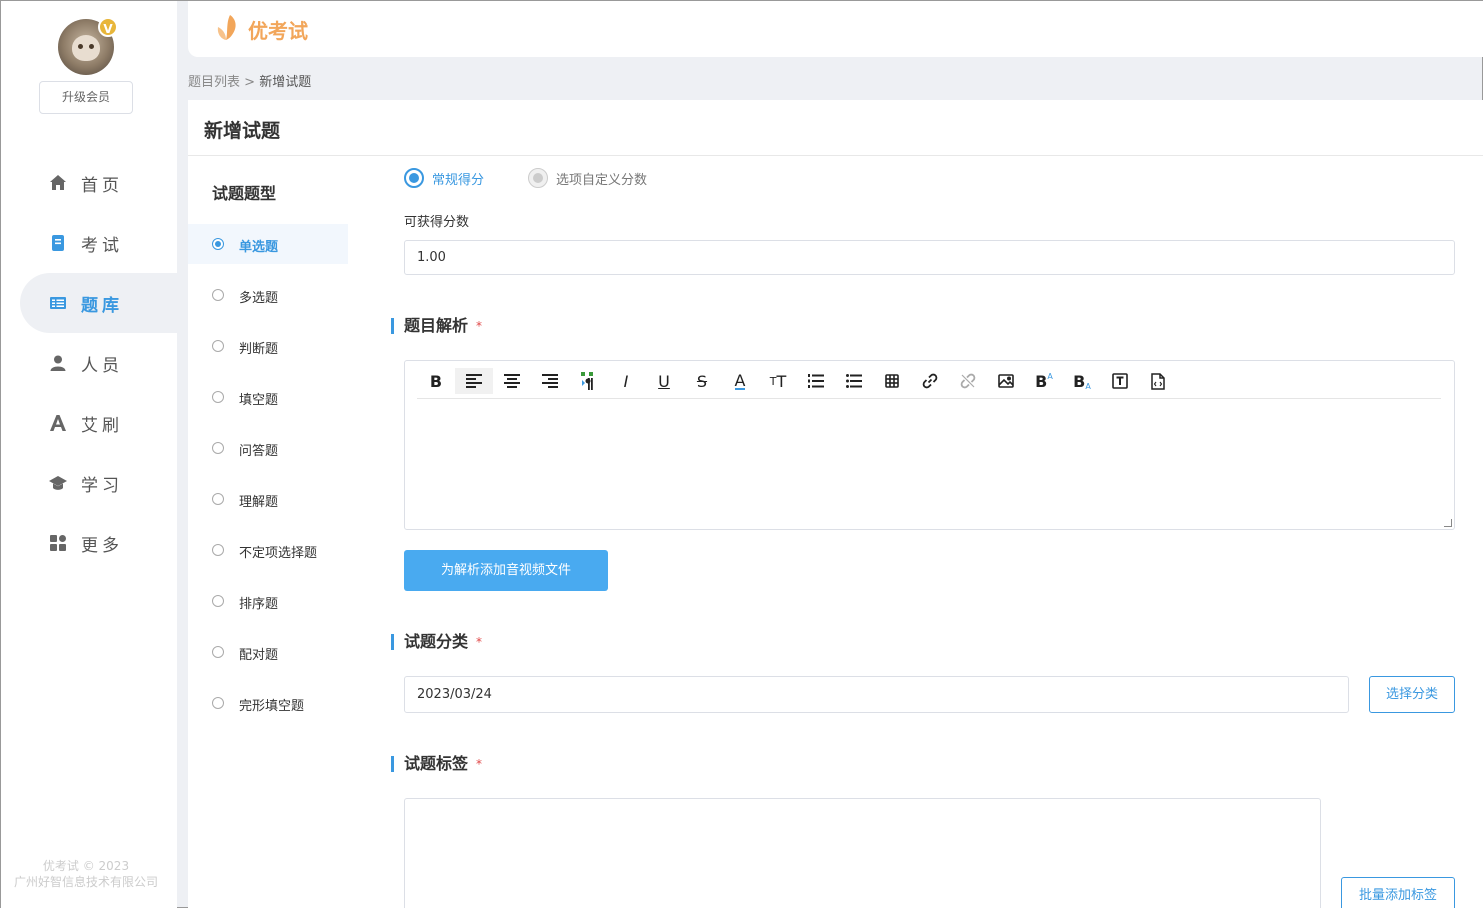 The height and width of the screenshot is (908, 1483). What do you see at coordinates (259, 655) in the screenshot?
I see `question-type-label: 配对题` at bounding box center [259, 655].